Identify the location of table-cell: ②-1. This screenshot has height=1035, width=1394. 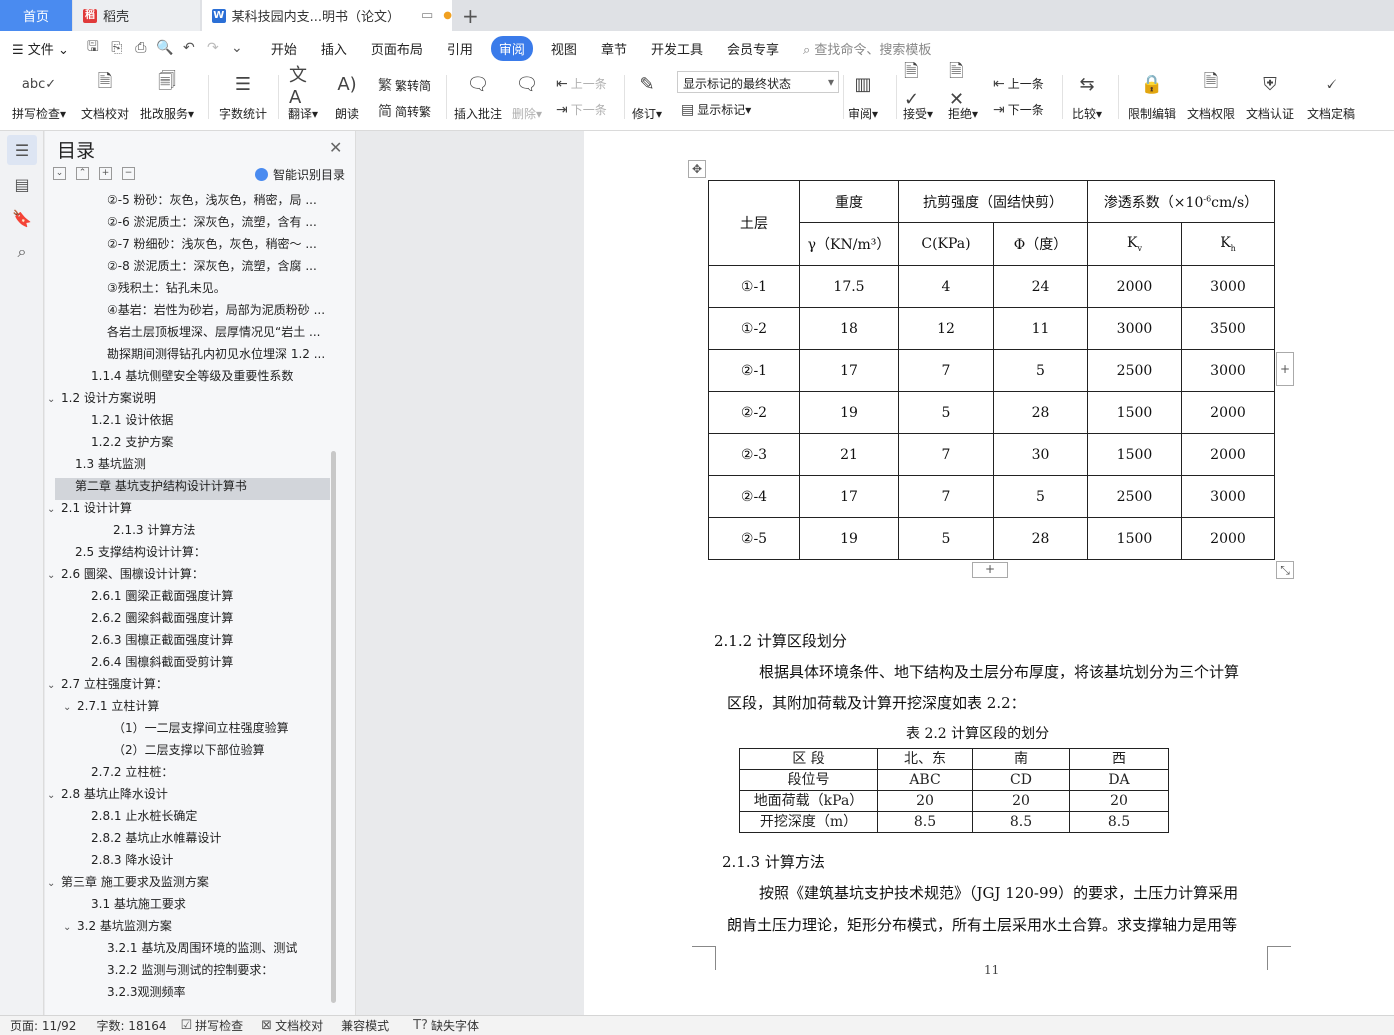
(754, 370).